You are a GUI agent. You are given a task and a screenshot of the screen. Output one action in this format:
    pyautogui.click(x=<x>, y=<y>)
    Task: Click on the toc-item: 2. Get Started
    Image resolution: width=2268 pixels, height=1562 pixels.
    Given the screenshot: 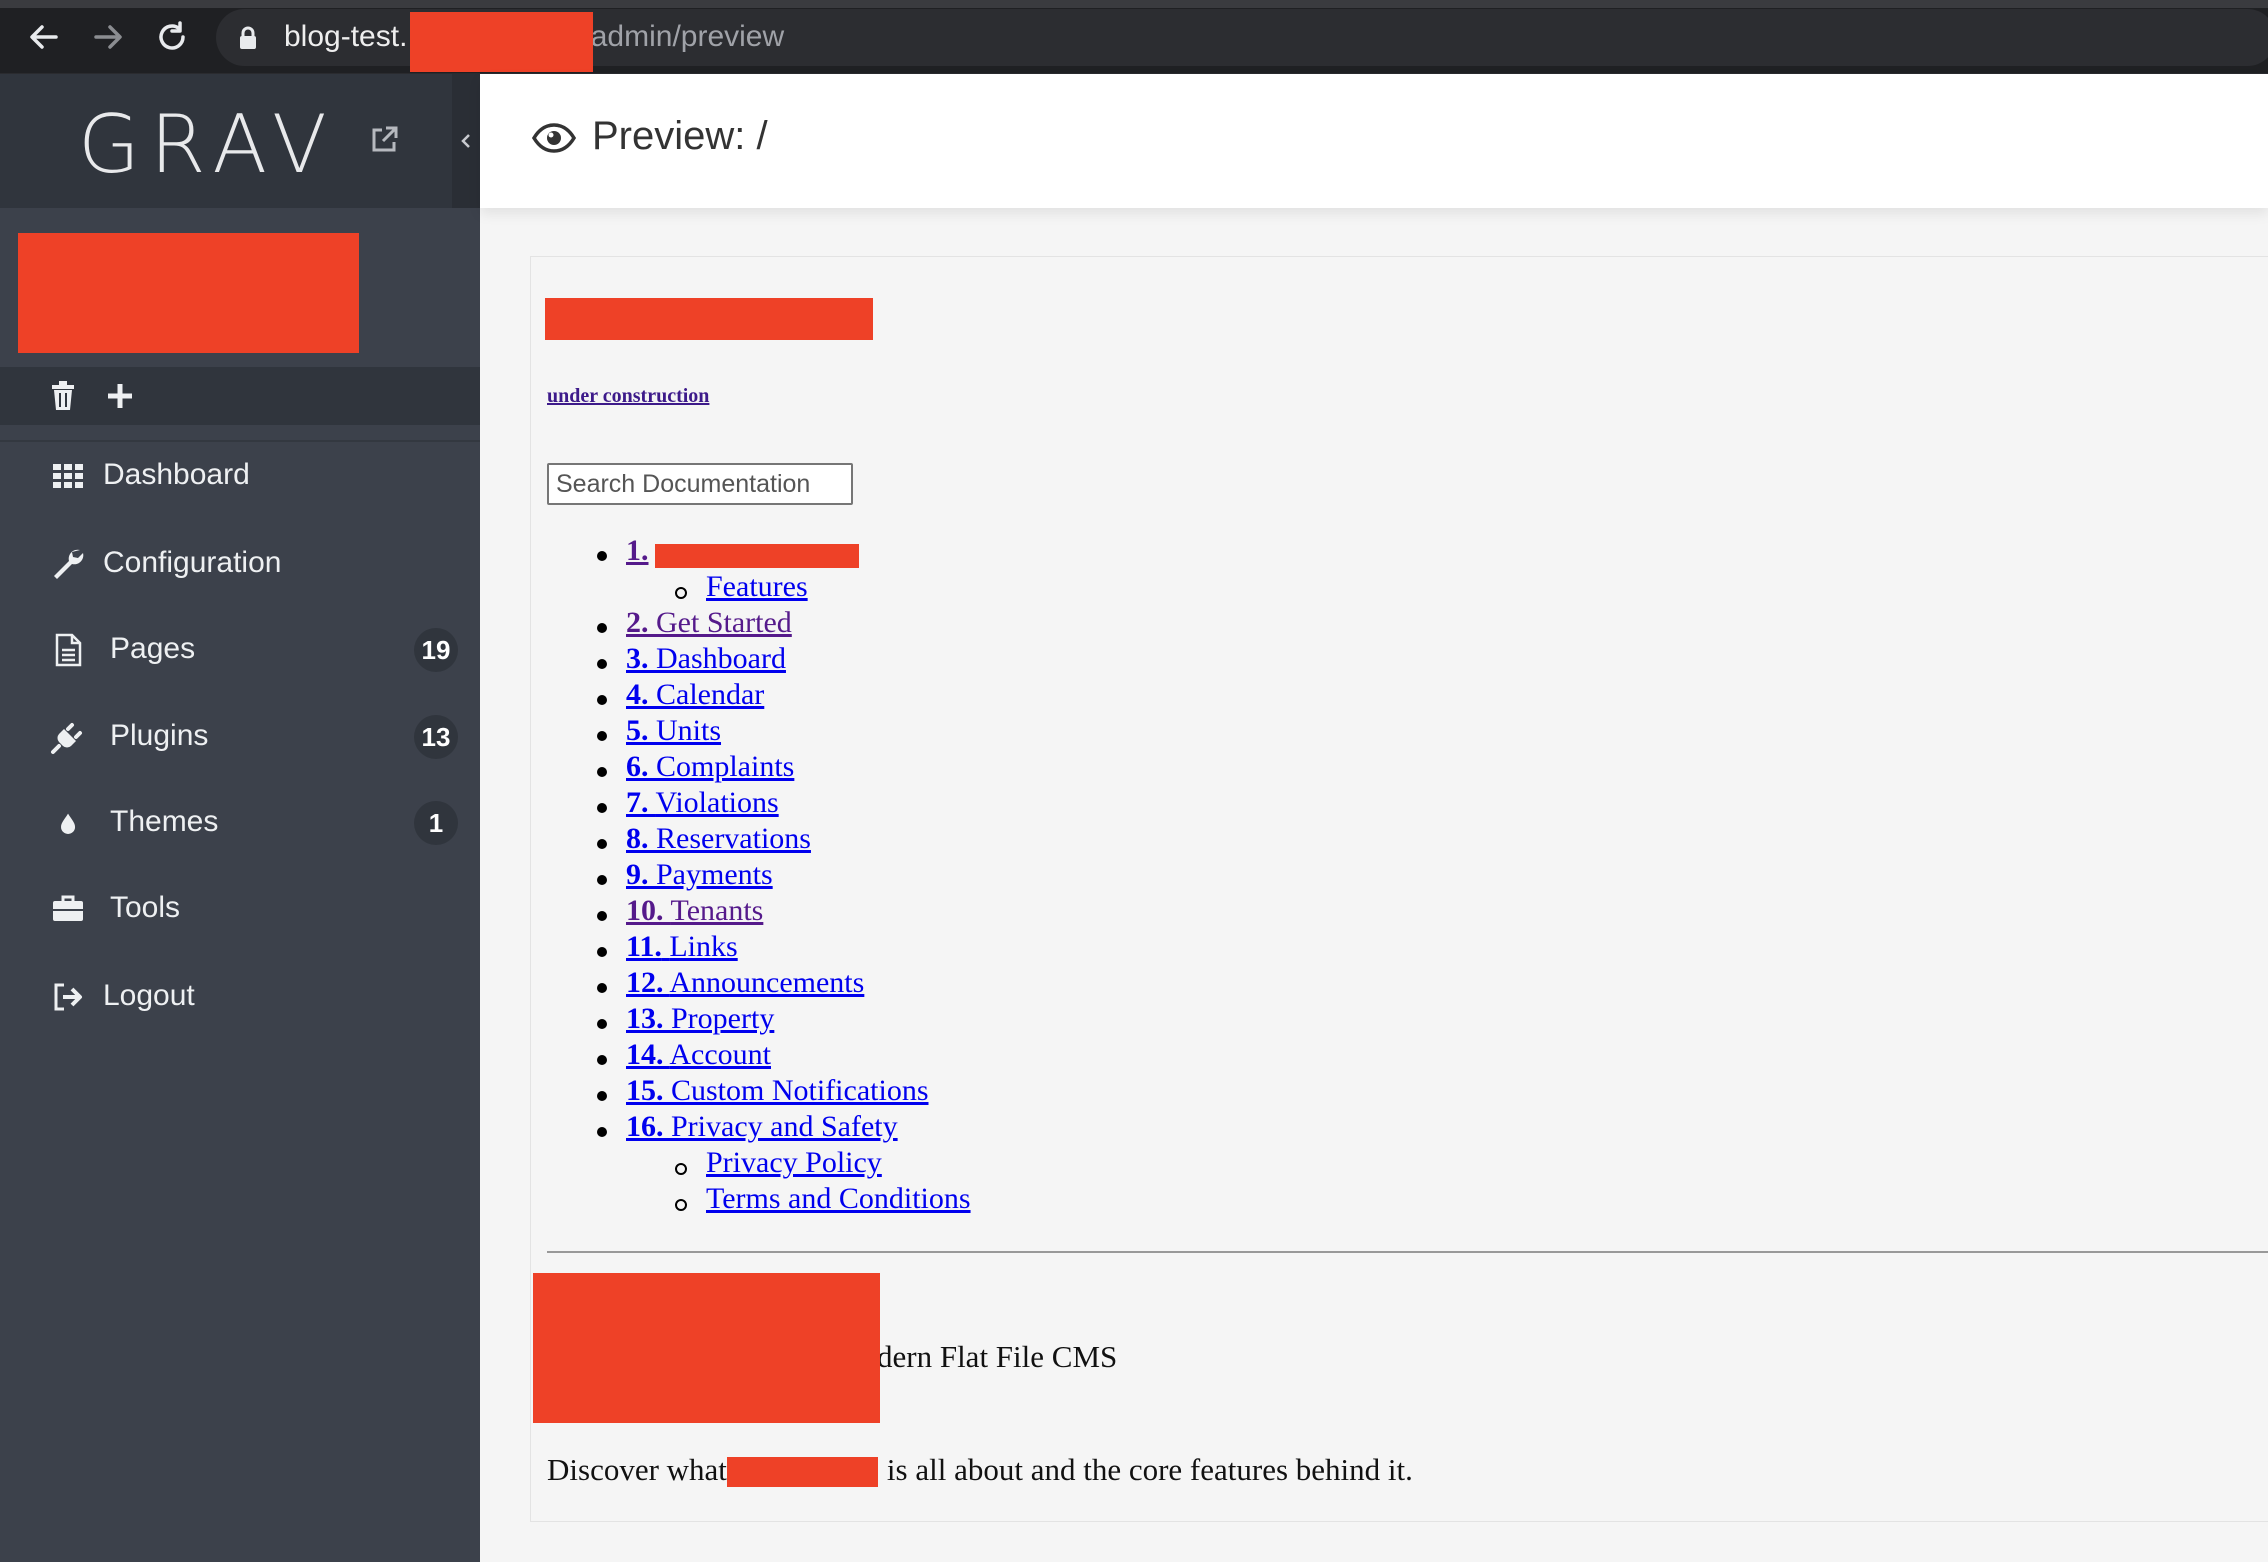 What is the action you would take?
    pyautogui.click(x=709, y=623)
    